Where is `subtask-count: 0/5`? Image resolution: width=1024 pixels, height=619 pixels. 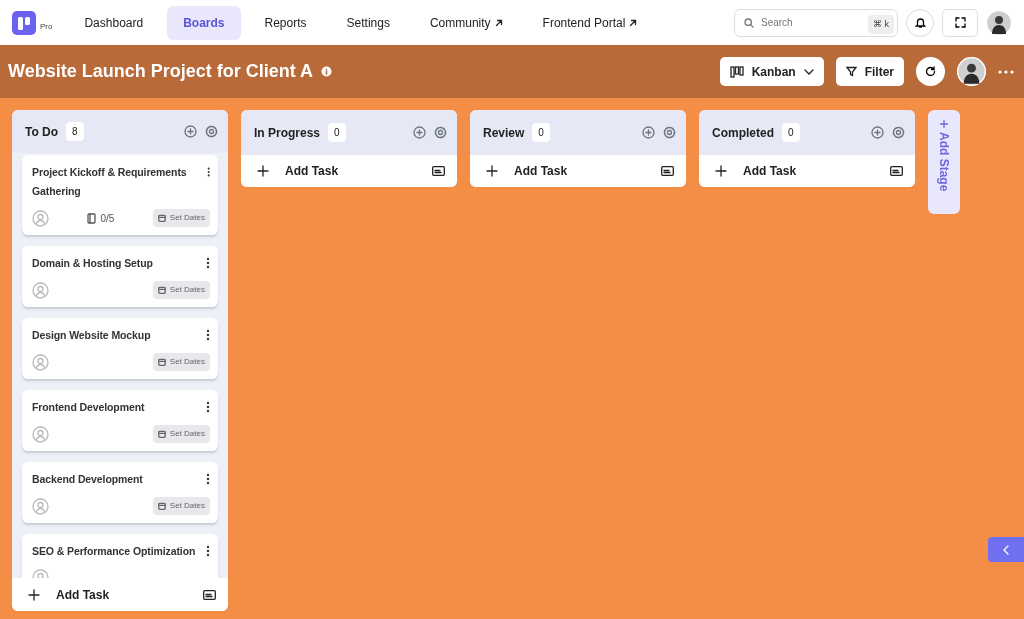
subtask-count: 0/5 is located at coordinates (107, 218).